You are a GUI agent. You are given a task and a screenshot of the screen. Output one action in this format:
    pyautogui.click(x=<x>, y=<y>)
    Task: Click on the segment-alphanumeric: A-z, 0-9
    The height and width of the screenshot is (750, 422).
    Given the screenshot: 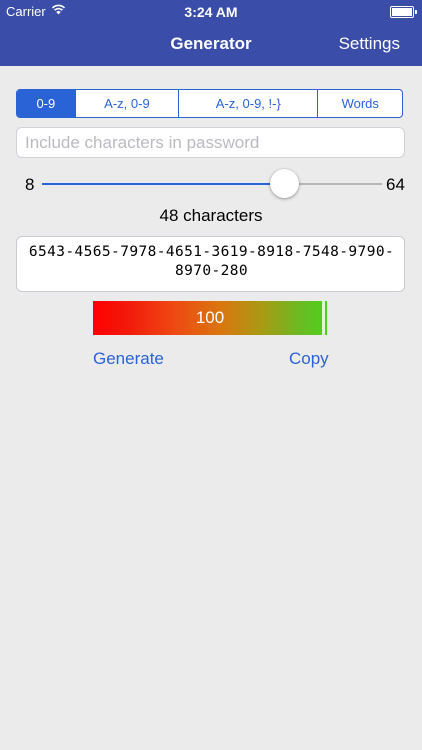 What is the action you would take?
    pyautogui.click(x=128, y=103)
    